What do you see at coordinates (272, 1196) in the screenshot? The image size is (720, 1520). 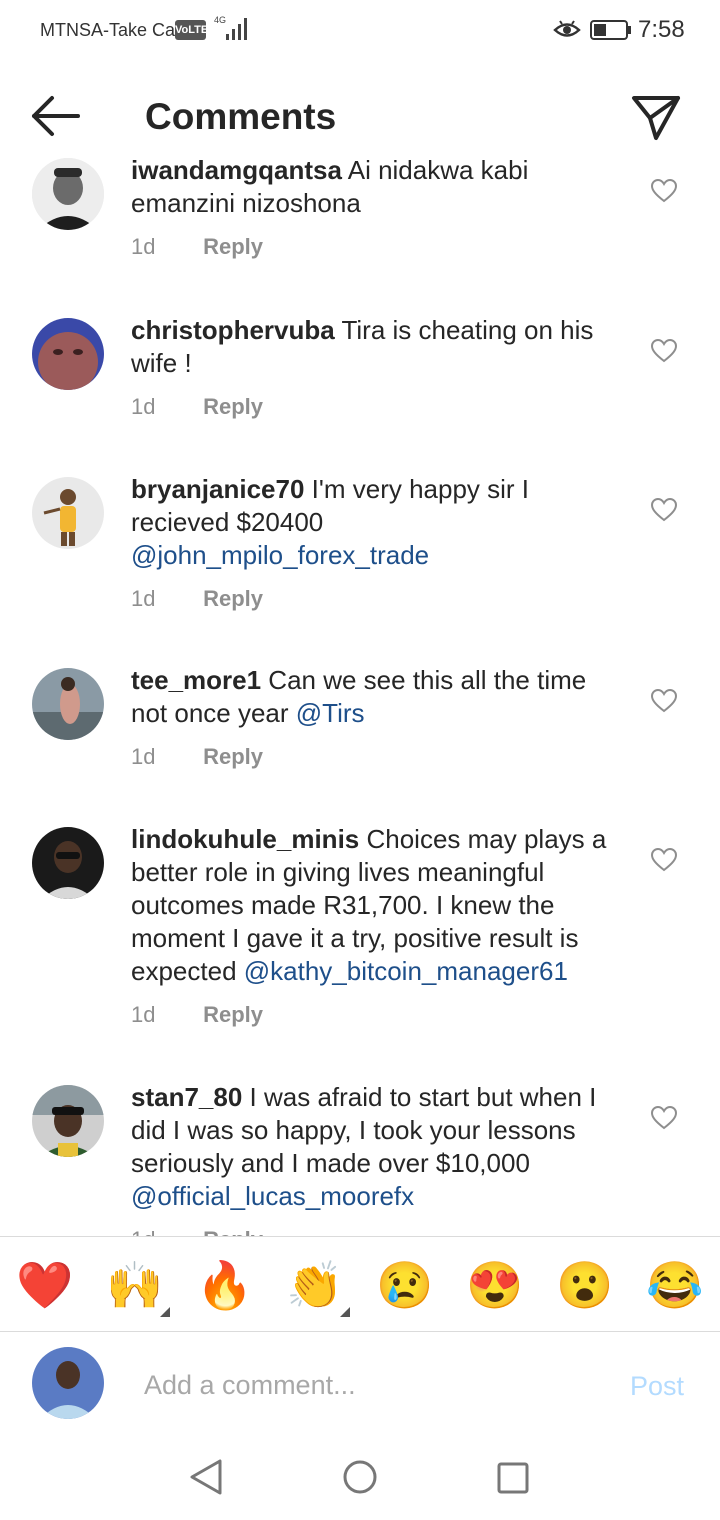 I see `comment-mention: @official_lucas_moorefx` at bounding box center [272, 1196].